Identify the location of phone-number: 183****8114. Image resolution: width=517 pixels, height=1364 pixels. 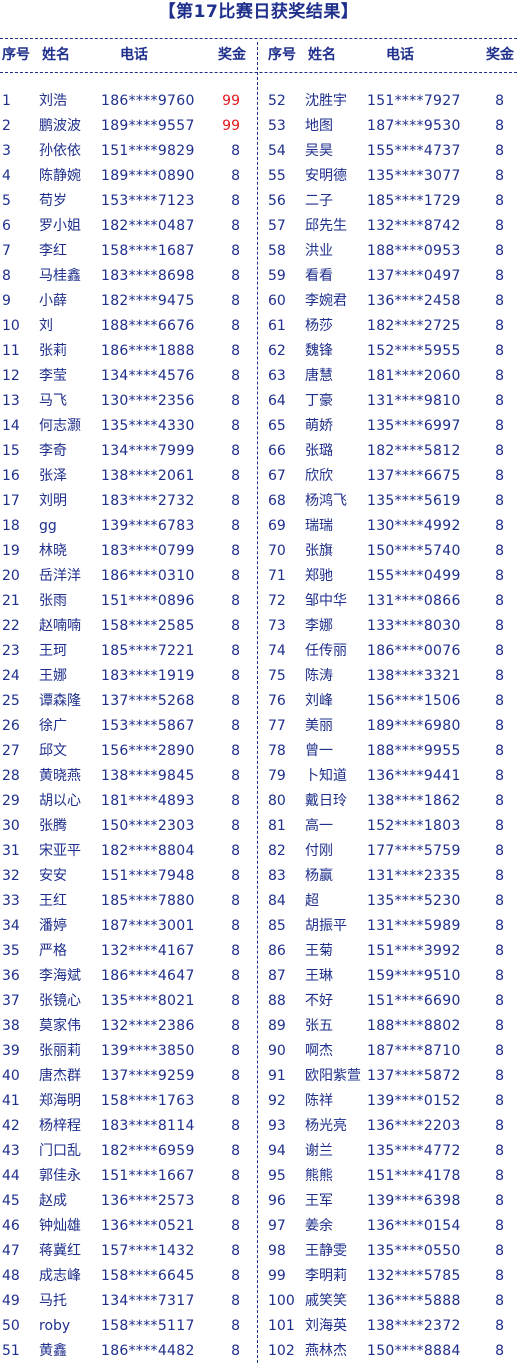
(148, 1126).